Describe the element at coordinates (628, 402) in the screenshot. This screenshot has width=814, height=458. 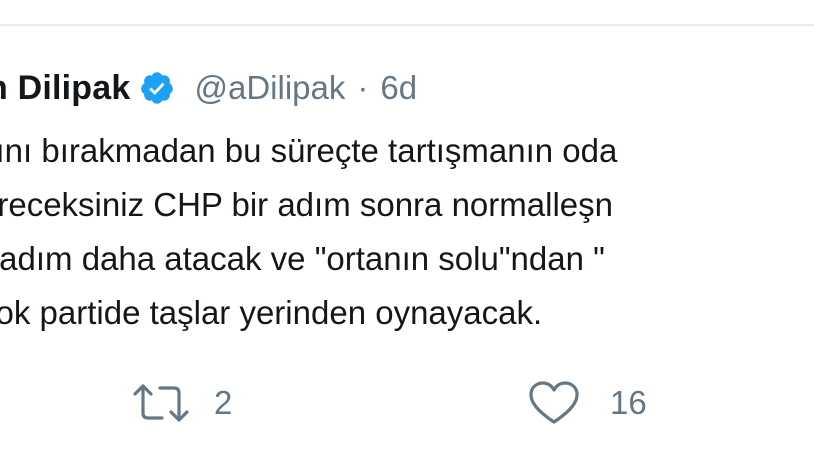
I see `like-count: 16` at that location.